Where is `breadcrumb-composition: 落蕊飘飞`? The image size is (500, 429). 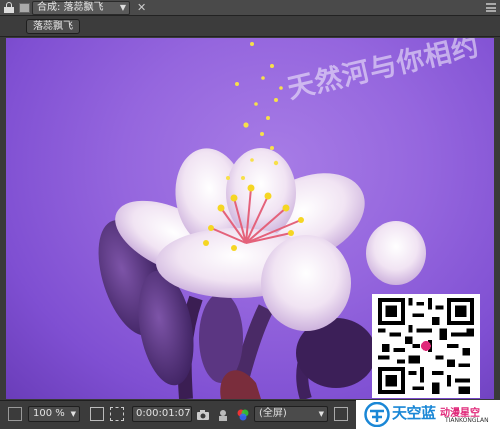
breadcrumb-composition: 落蕊飘飞 is located at coordinates (53, 26).